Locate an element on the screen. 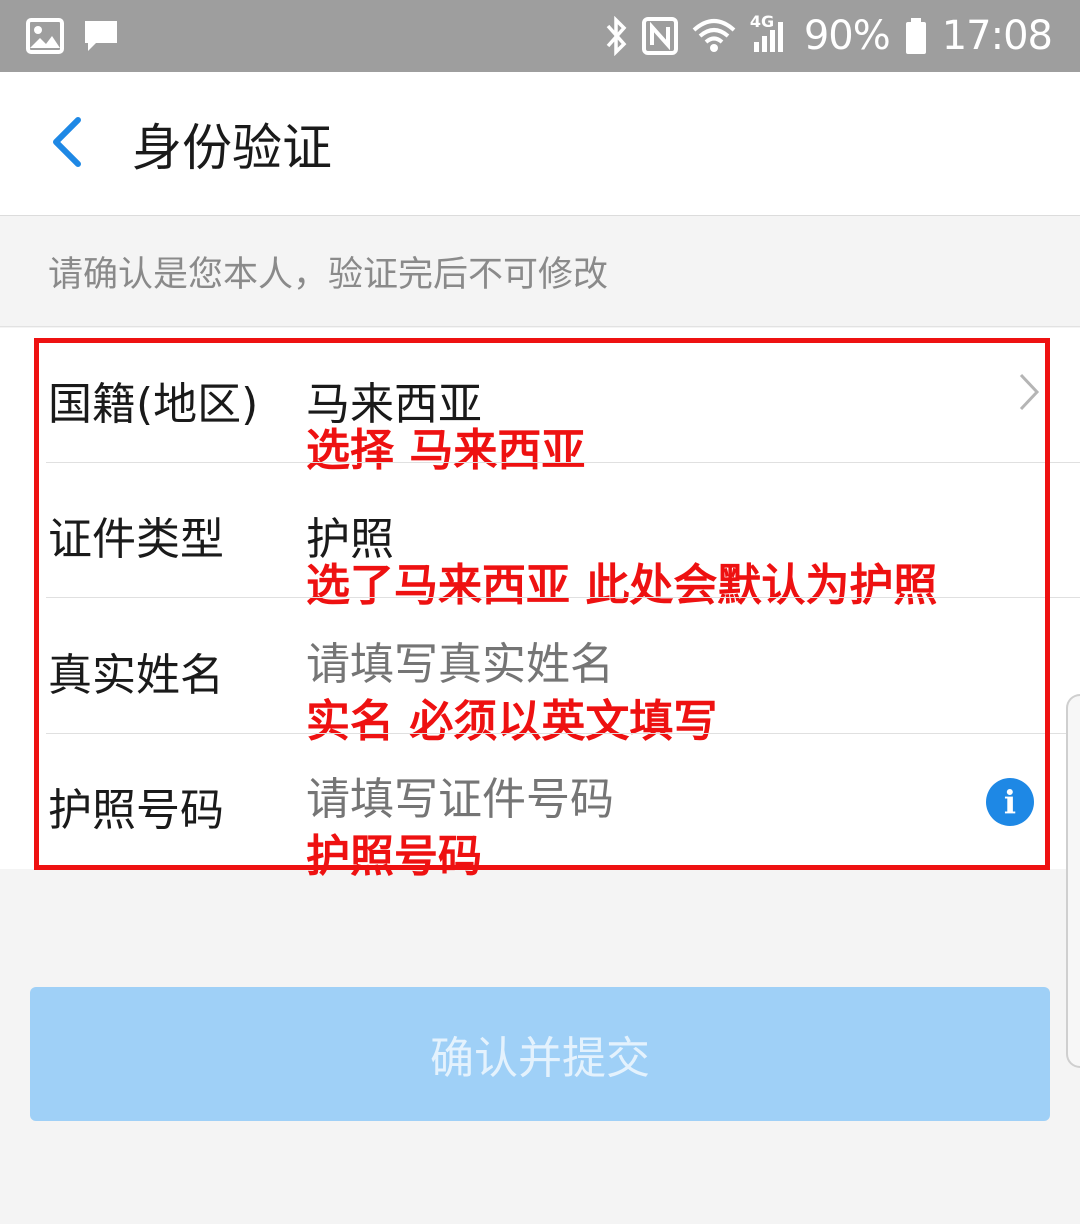  passport-number-row: 护照号码 护照号码 is located at coordinates (540, 808).